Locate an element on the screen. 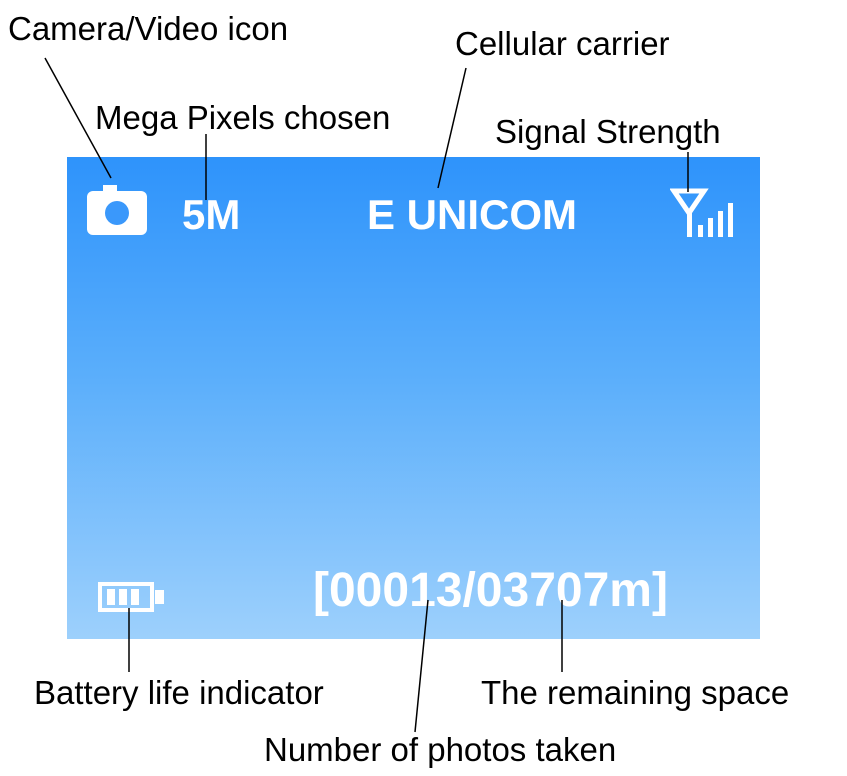  photos-taken-label: Number of photos taken is located at coordinates (440, 749).